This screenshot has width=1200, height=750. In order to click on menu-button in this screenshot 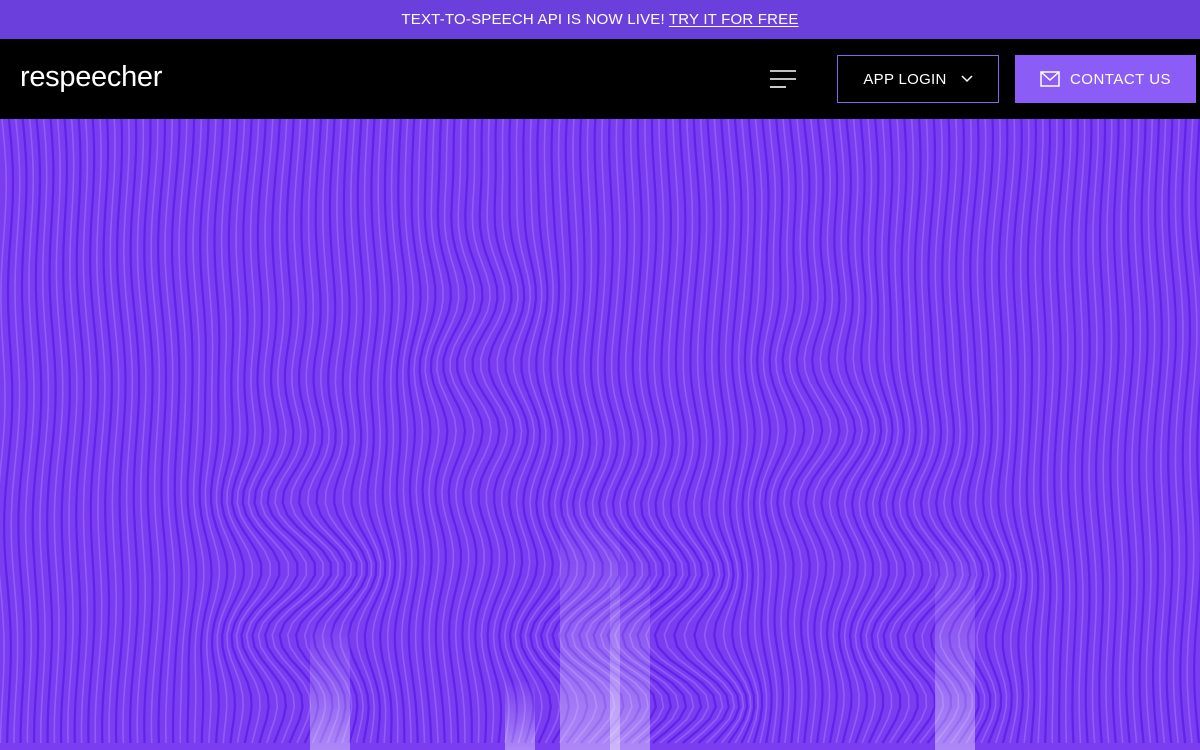, I will do `click(783, 79)`.